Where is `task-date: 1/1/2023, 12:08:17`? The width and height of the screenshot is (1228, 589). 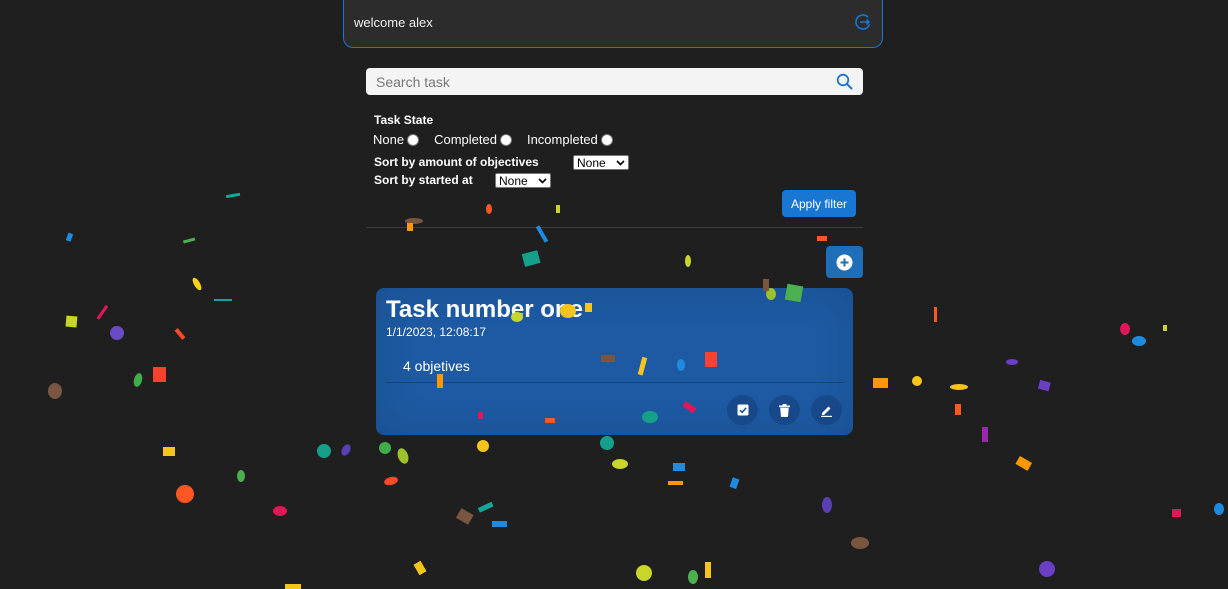
task-date: 1/1/2023, 12:08:17 is located at coordinates (436, 332).